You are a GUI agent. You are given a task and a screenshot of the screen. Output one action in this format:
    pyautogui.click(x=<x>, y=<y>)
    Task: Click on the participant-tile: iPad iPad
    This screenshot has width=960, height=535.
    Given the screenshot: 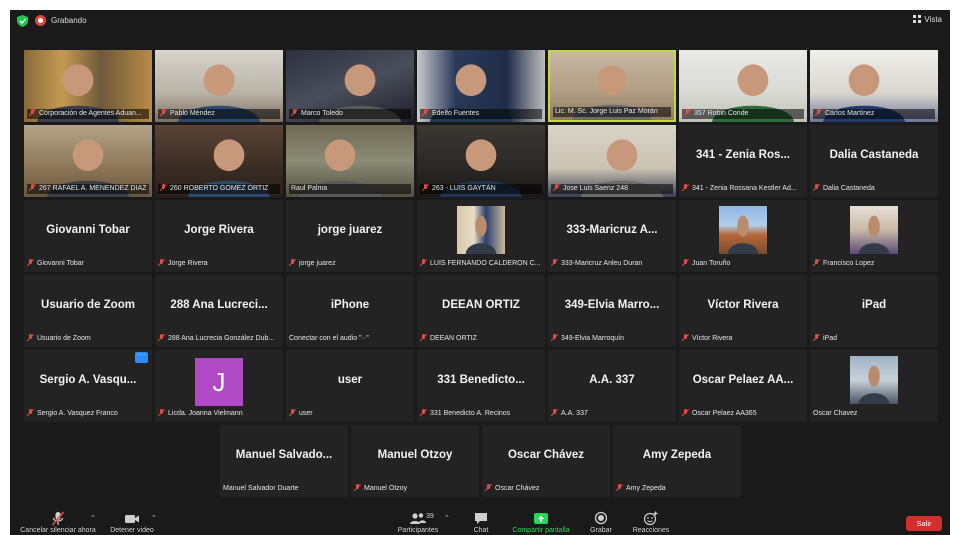 What is the action you would take?
    pyautogui.click(x=874, y=311)
    